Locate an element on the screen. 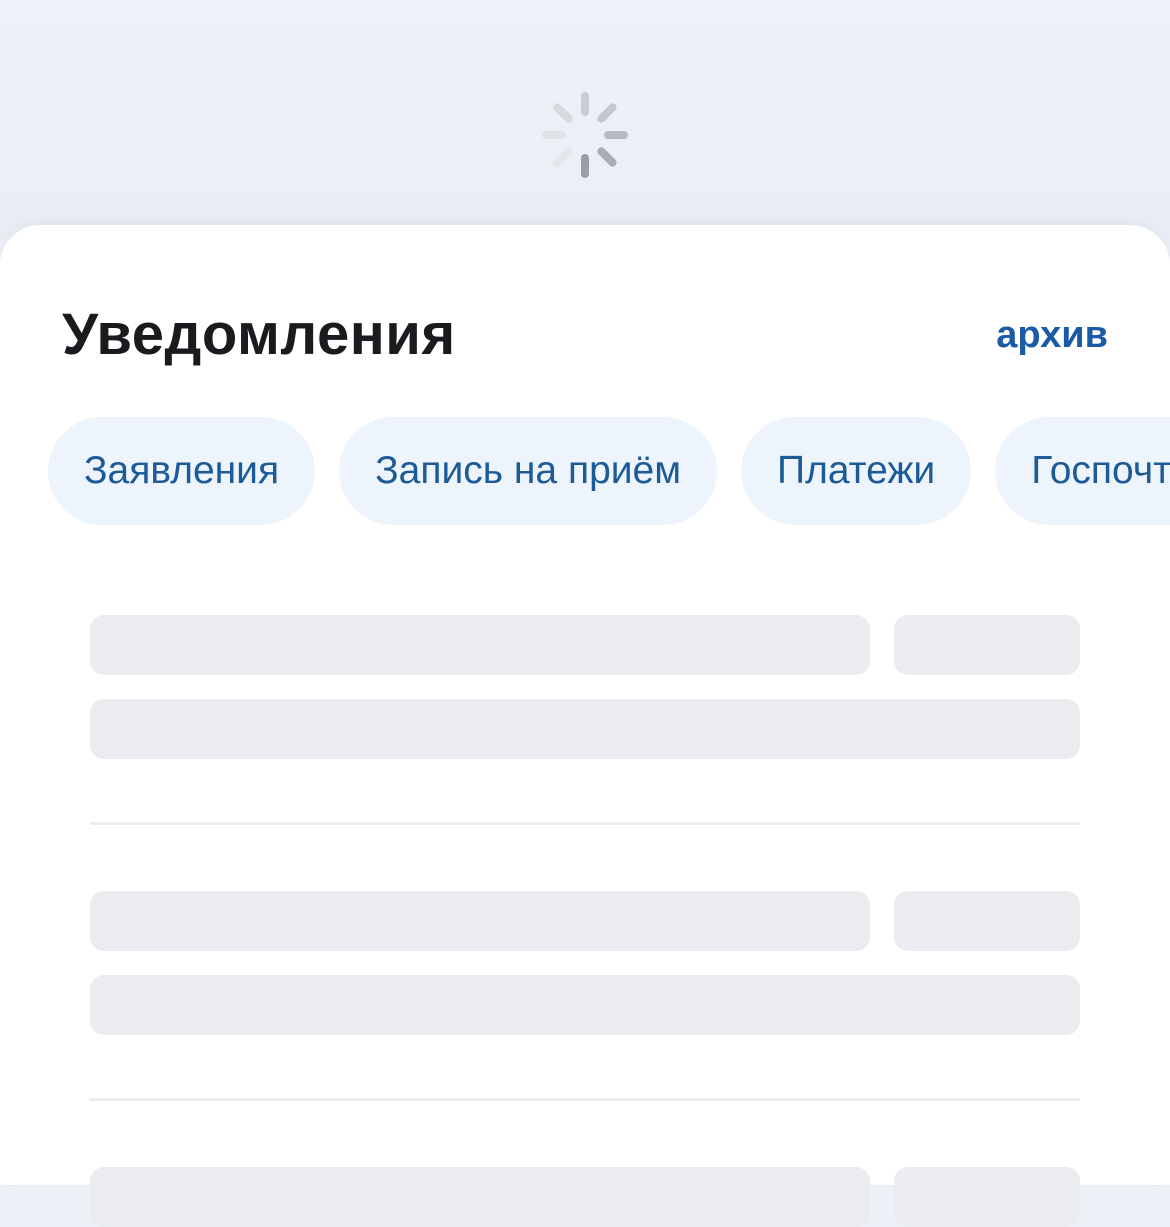 Image resolution: width=1170 pixels, height=1227 pixels. chip-gospochta: Госпочта is located at coordinates (1082, 471).